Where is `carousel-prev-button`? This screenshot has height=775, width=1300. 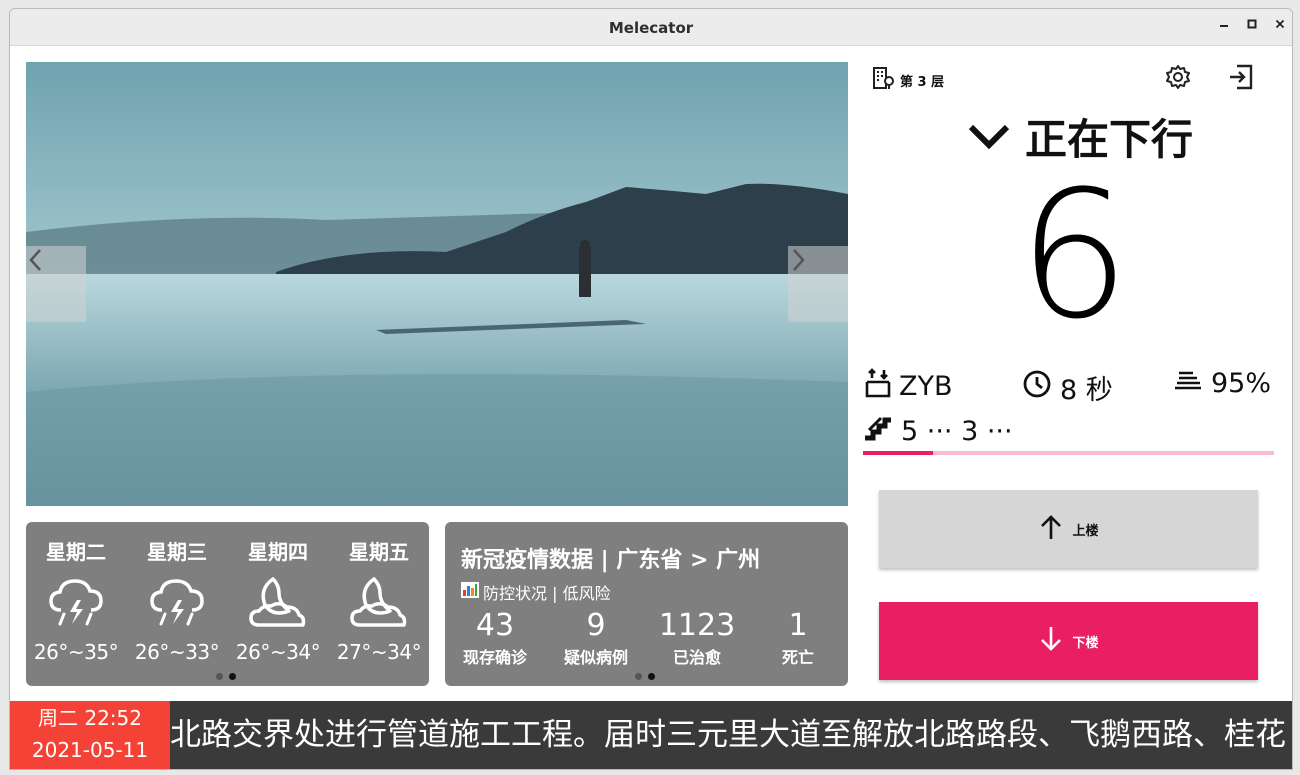
carousel-prev-button is located at coordinates (56, 284).